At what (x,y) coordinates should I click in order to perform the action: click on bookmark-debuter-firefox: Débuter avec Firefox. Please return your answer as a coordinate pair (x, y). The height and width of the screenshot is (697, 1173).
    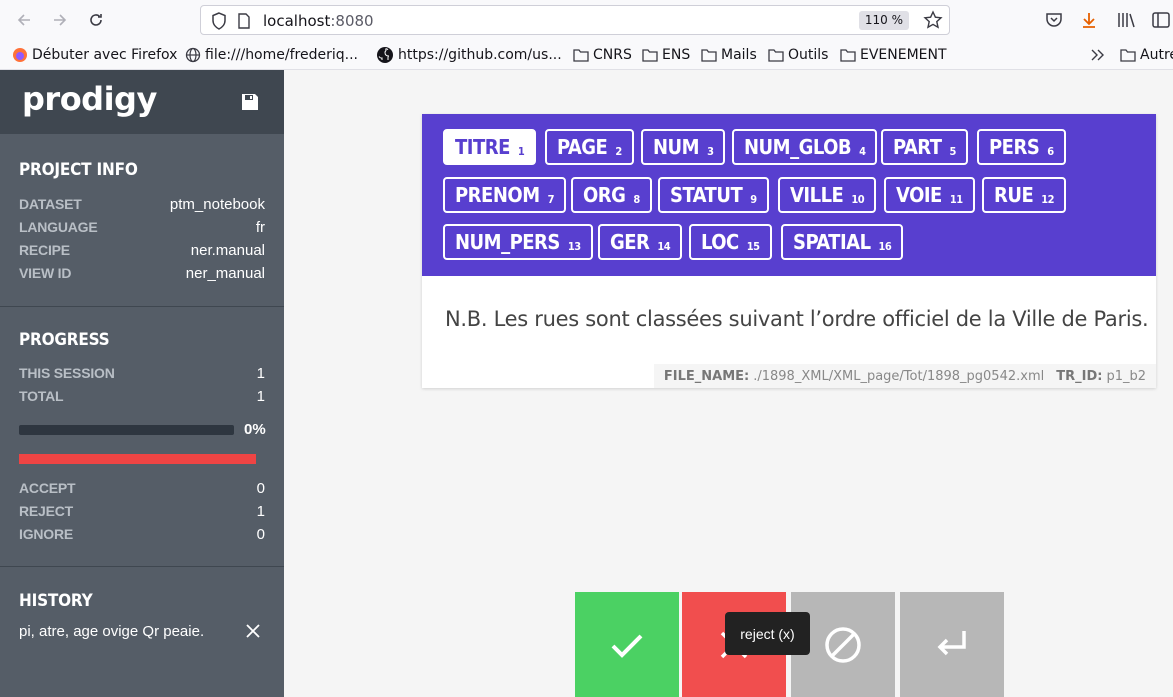
    Looking at the image, I should click on (94, 55).